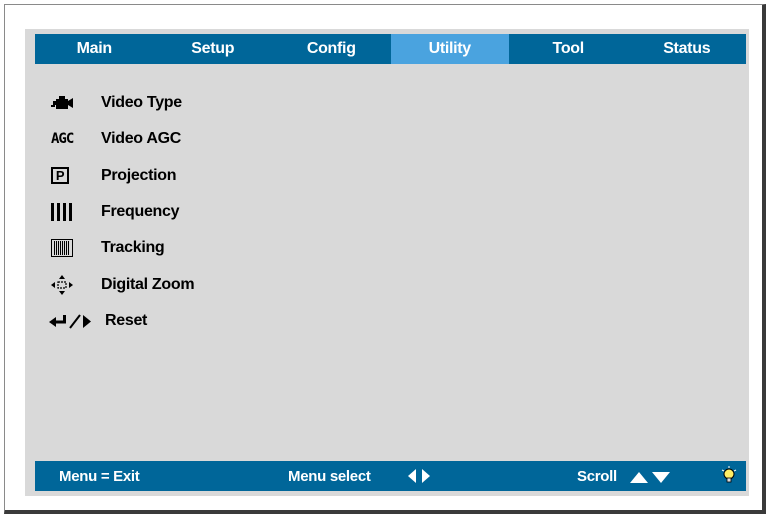 This screenshot has width=774, height=524. What do you see at coordinates (419, 478) in the screenshot?
I see `left-right-arrows-icon` at bounding box center [419, 478].